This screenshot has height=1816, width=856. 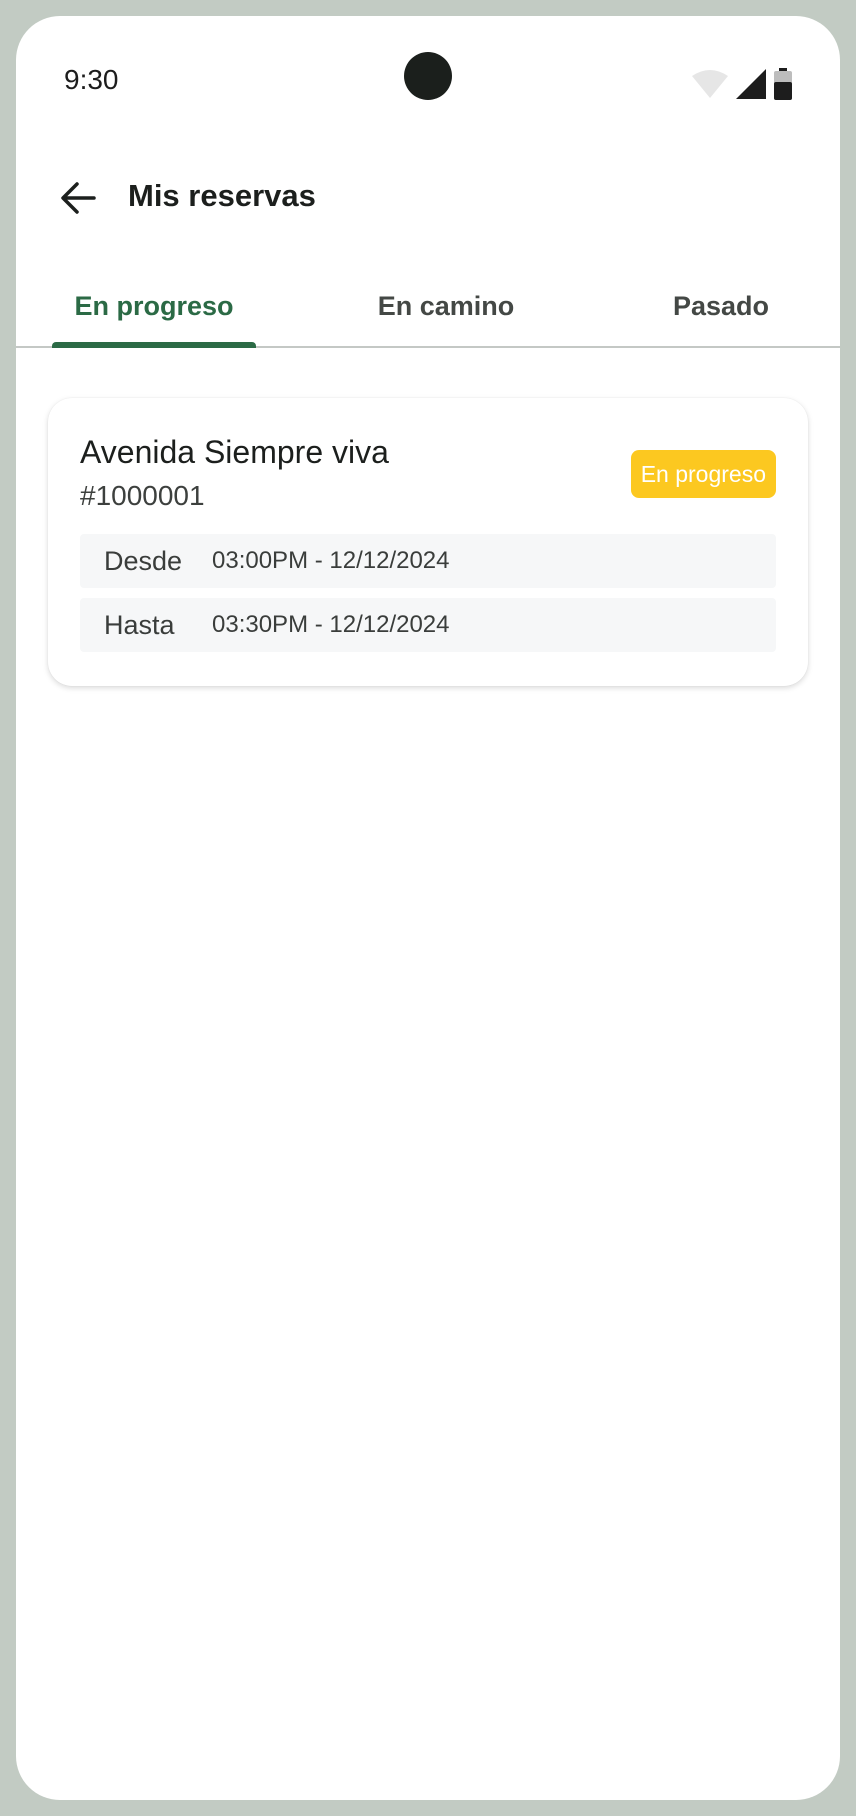 I want to click on time-row-to: Hasta 03:30PM - 12/12/2024, so click(x=428, y=625).